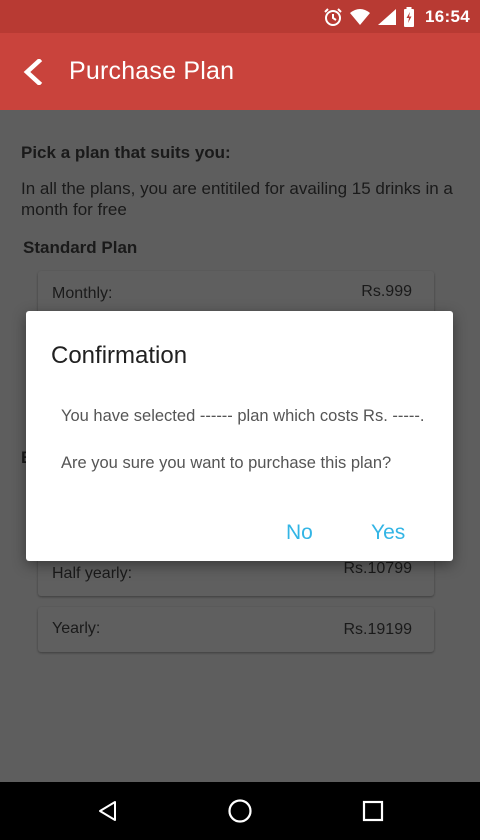 The image size is (480, 840). Describe the element at coordinates (378, 629) in the screenshot. I see `plan-price: Rs.19199` at that location.